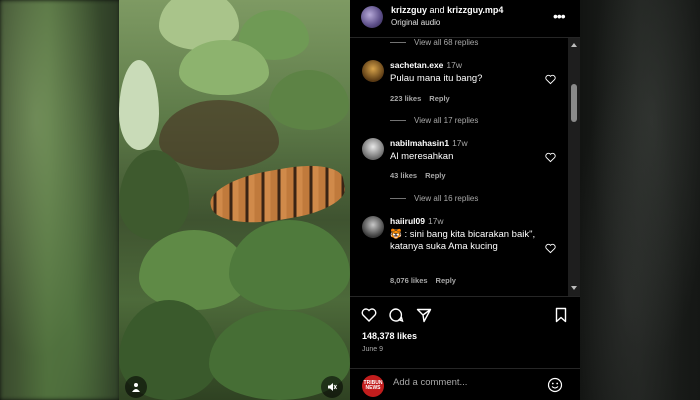 Image resolution: width=700 pixels, height=400 pixels. What do you see at coordinates (434, 120) in the screenshot?
I see `view-replies-link: View all 17 replies` at bounding box center [434, 120].